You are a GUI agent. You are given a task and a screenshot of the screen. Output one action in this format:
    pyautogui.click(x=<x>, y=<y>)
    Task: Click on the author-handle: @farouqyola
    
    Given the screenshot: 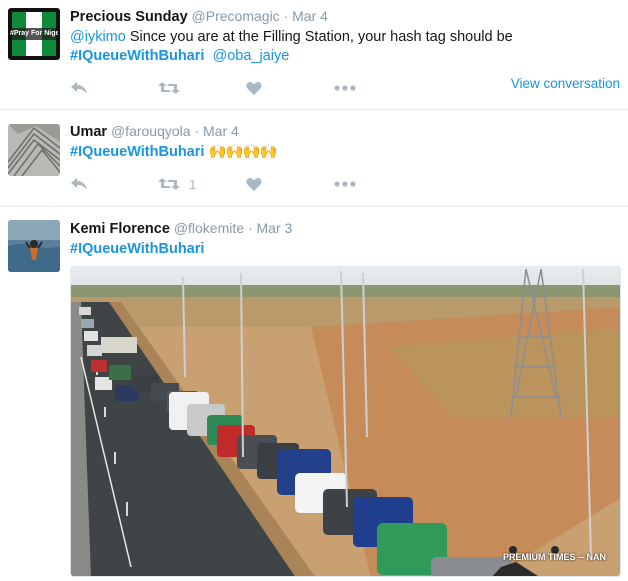 What is the action you would take?
    pyautogui.click(x=151, y=131)
    